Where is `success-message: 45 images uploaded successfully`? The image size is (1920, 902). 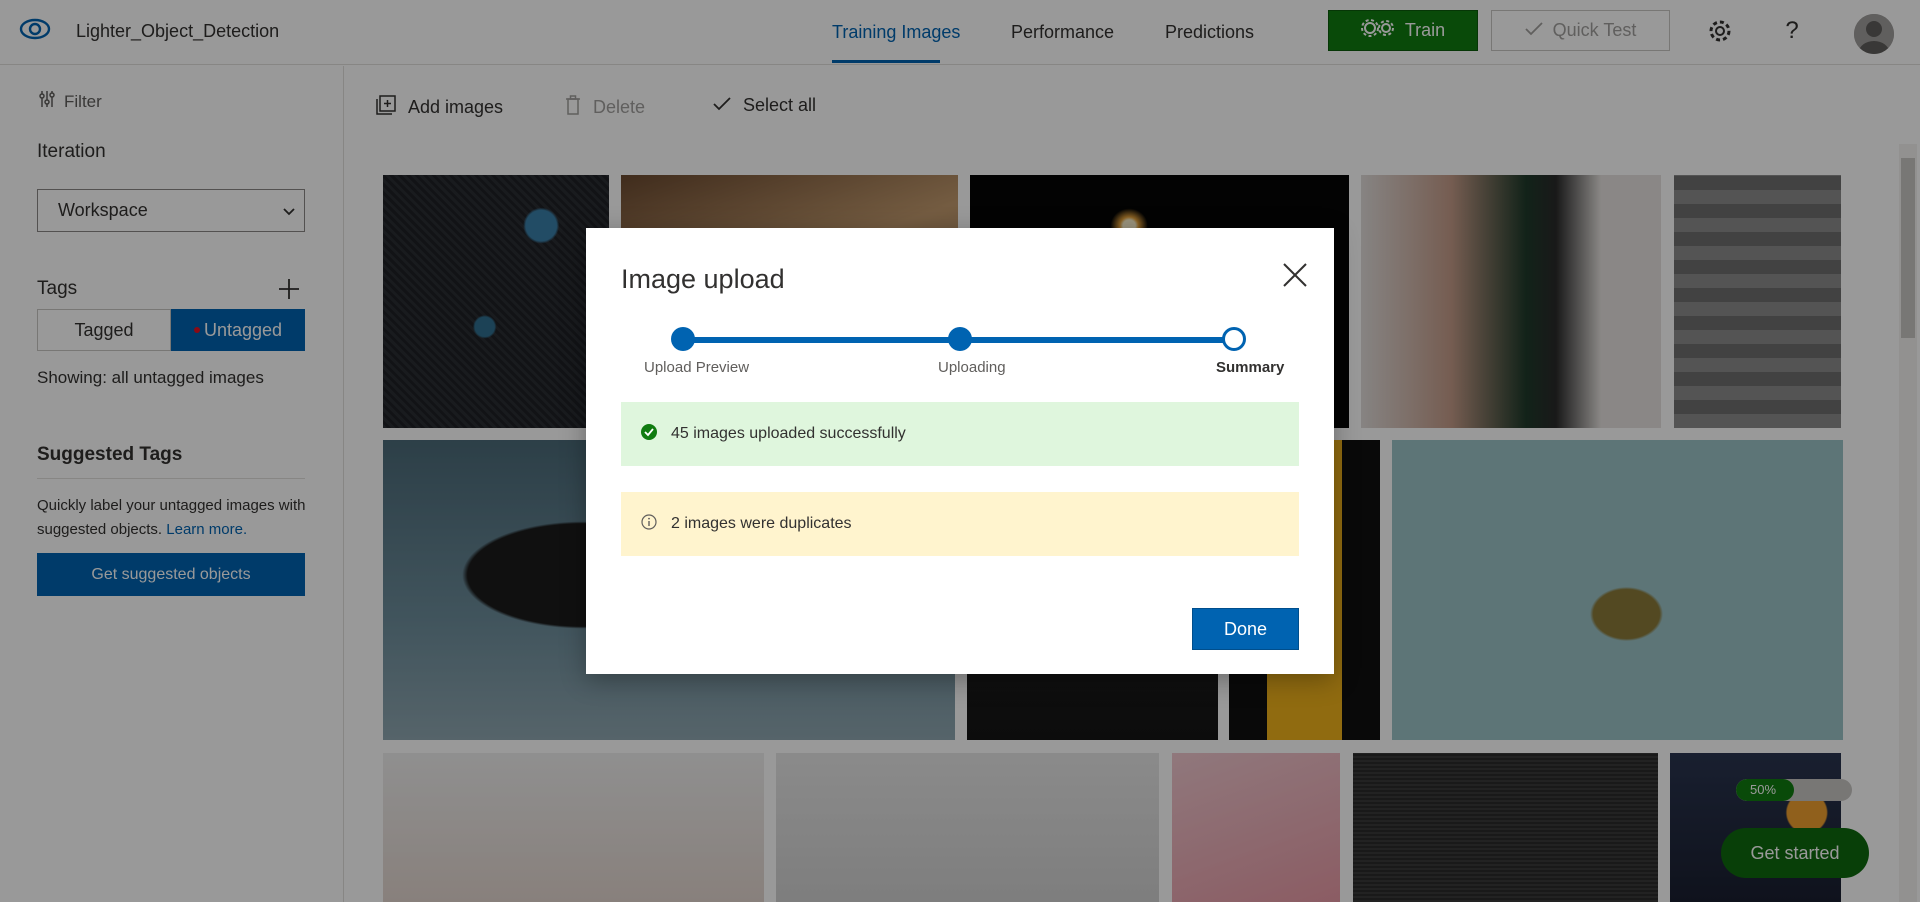
success-message: 45 images uploaded successfully is located at coordinates (960, 434).